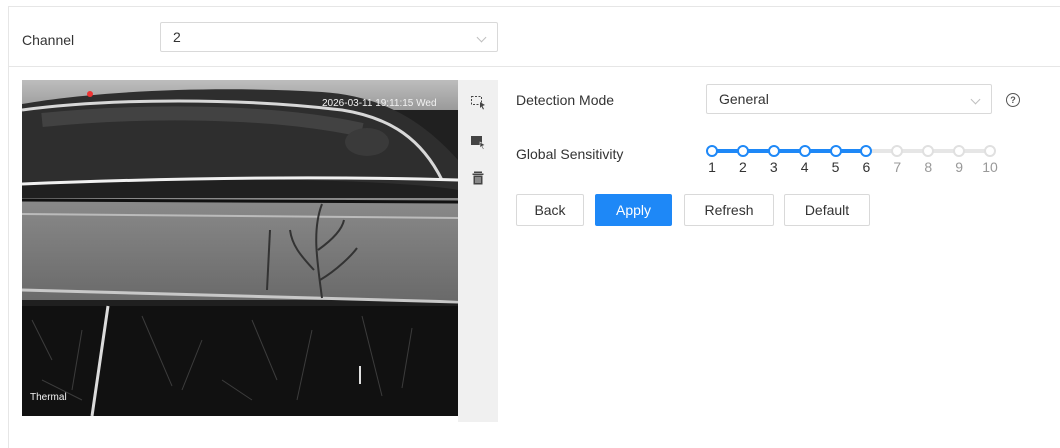 The height and width of the screenshot is (448, 1060). What do you see at coordinates (788, 151) in the screenshot?
I see `slider-track-fill` at bounding box center [788, 151].